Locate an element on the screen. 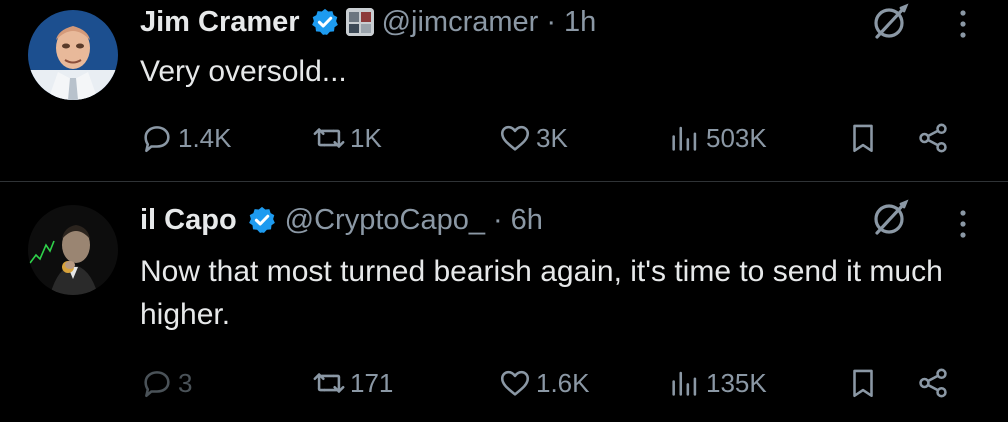  avatar-photo-icon is located at coordinates (73, 250).